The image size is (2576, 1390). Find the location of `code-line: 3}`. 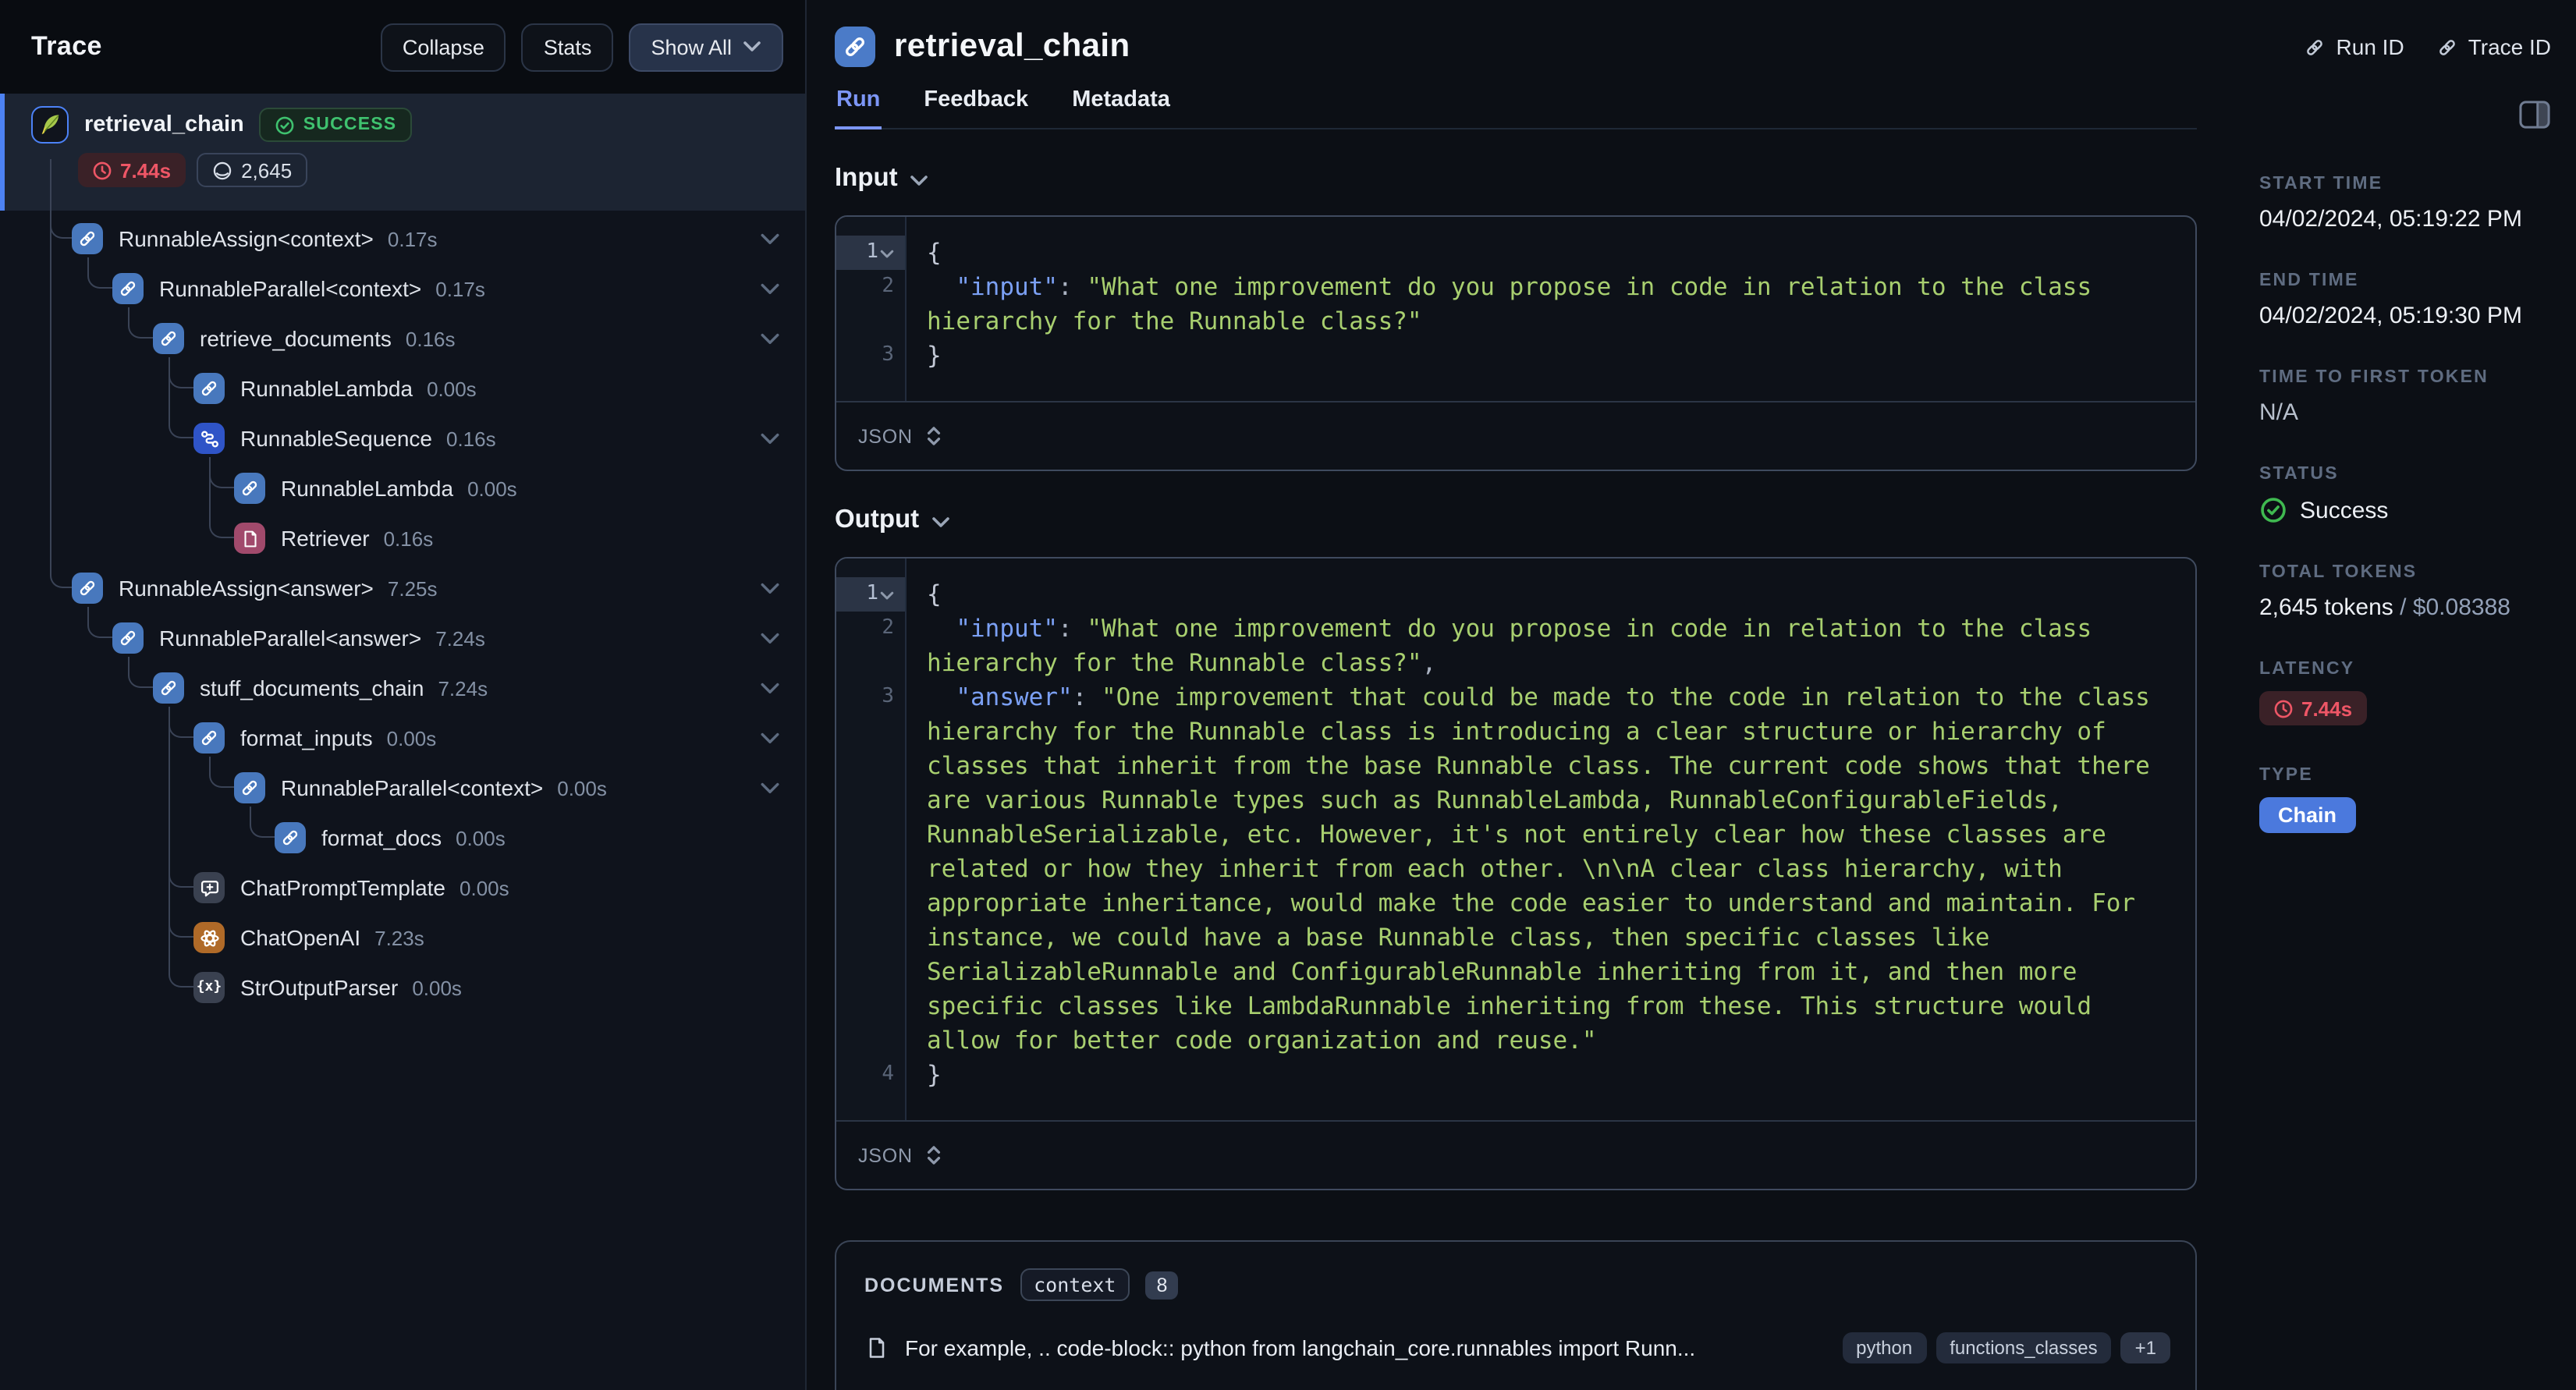

code-line: 3} is located at coordinates (1515, 356).